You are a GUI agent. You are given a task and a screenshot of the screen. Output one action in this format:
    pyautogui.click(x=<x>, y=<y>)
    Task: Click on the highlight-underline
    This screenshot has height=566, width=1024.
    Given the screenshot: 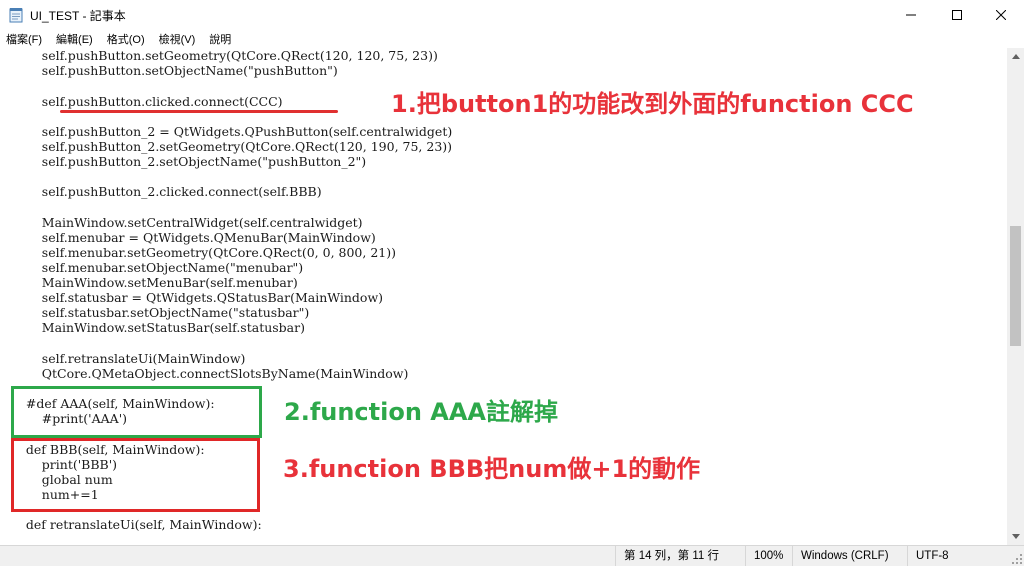 What is the action you would take?
    pyautogui.click(x=199, y=111)
    